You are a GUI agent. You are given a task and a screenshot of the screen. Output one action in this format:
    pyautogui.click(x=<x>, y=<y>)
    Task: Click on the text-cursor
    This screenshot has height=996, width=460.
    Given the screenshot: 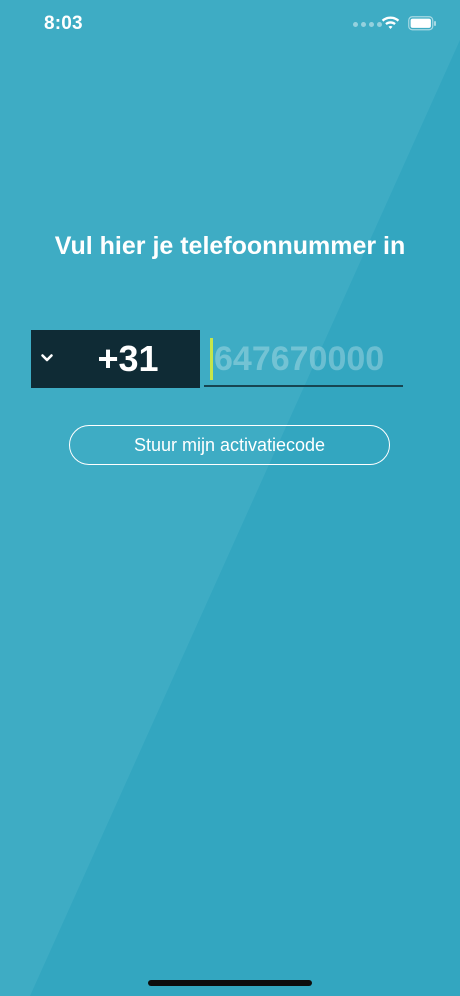 What is the action you would take?
    pyautogui.click(x=211, y=359)
    